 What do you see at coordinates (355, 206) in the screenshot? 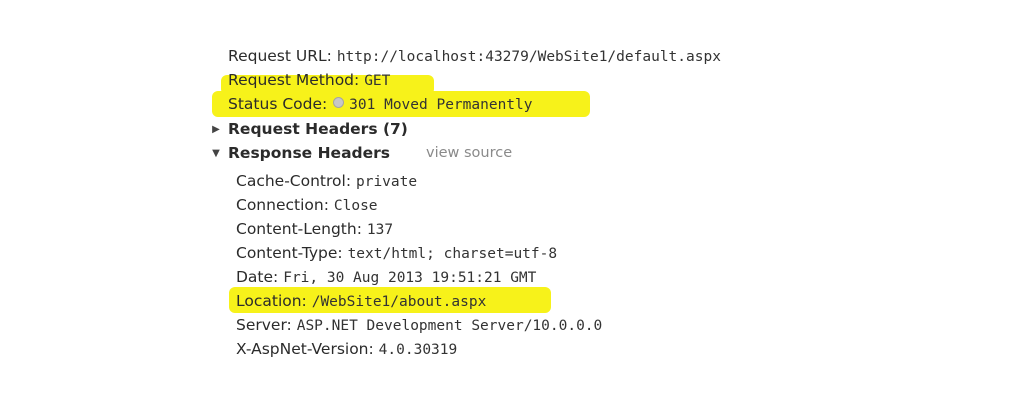
I see `header-value: Close` at bounding box center [355, 206].